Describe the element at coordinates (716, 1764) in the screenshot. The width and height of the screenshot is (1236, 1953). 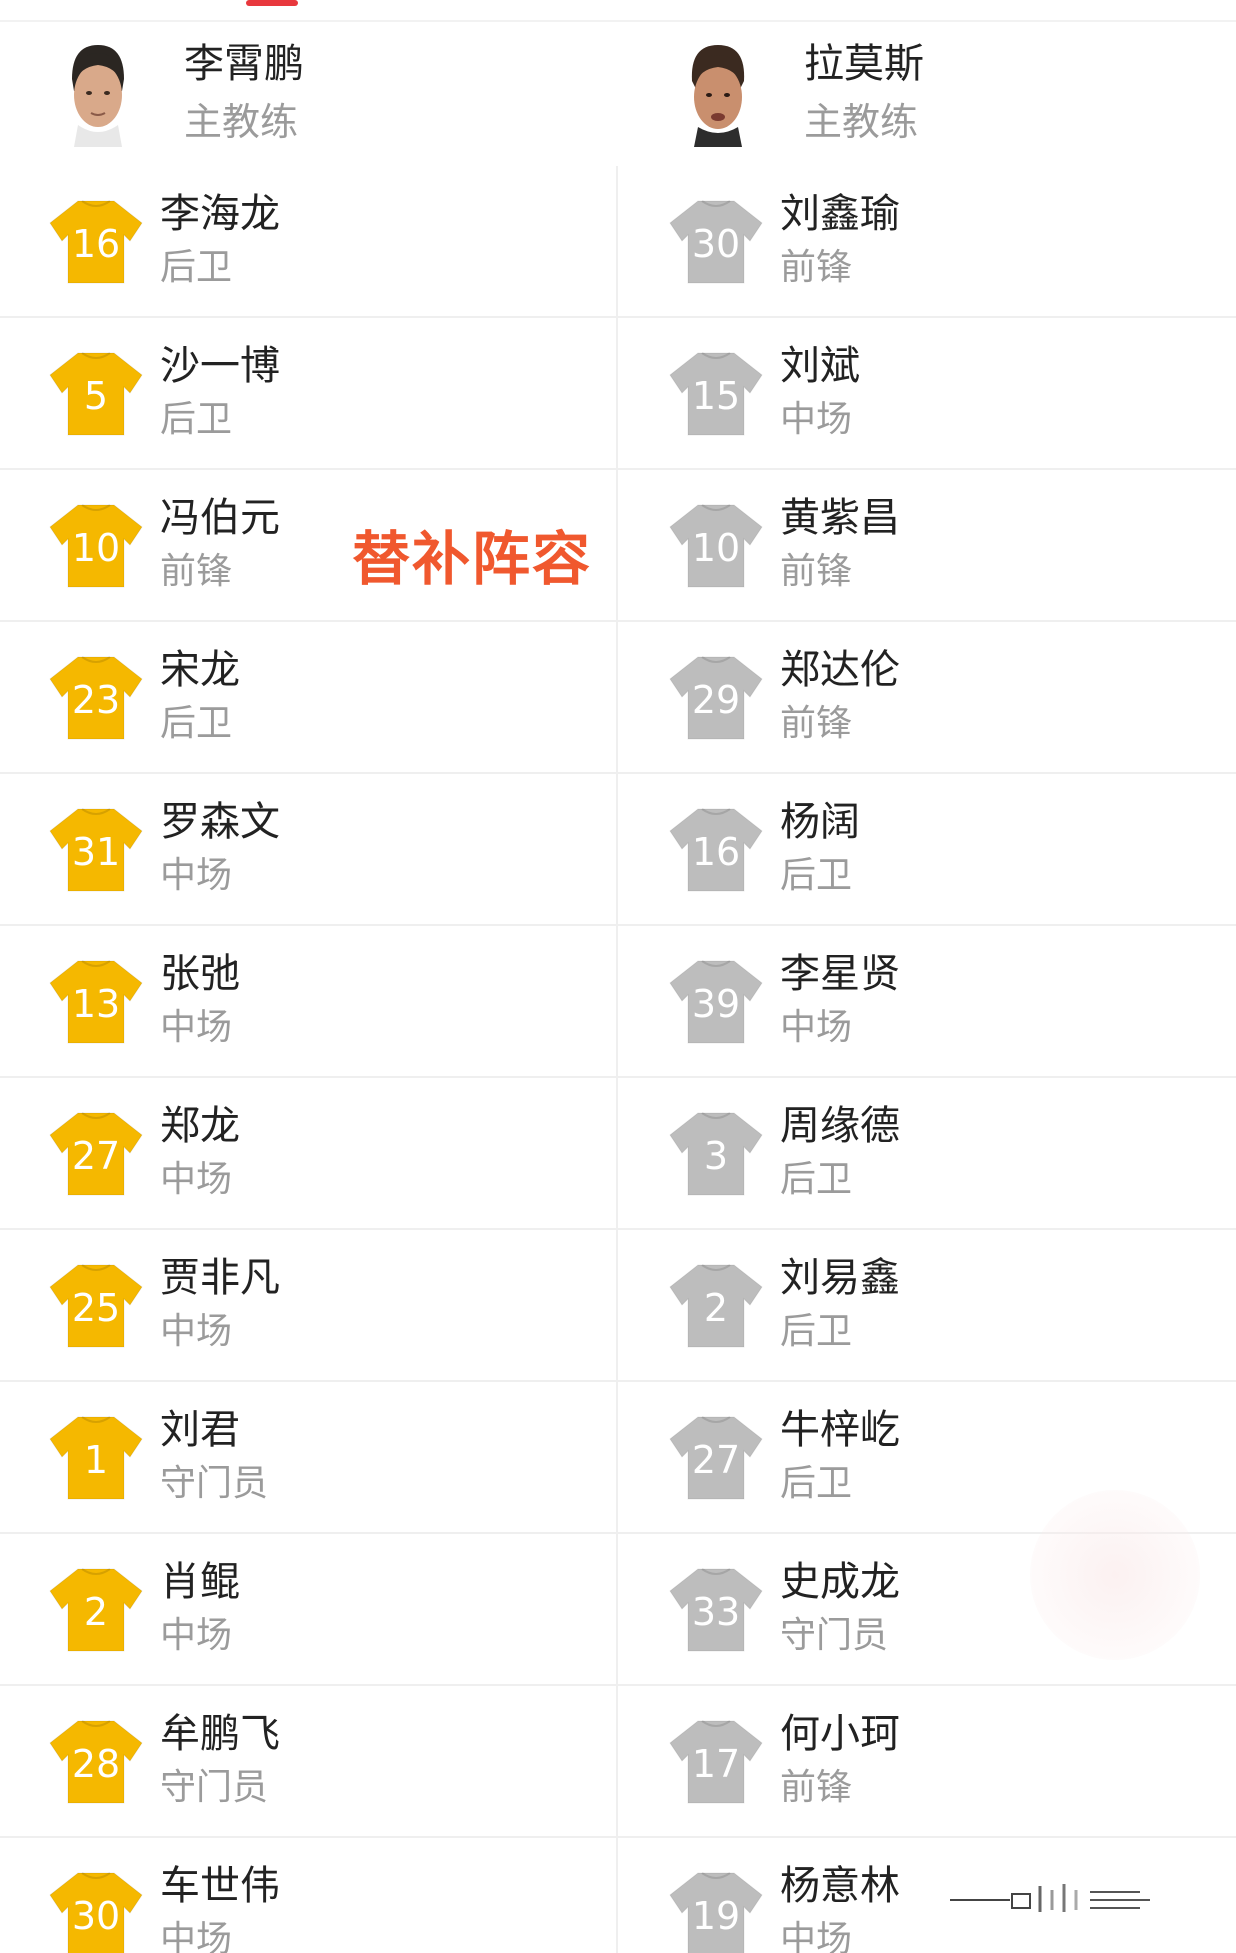
I see `jersey-number: 17` at that location.